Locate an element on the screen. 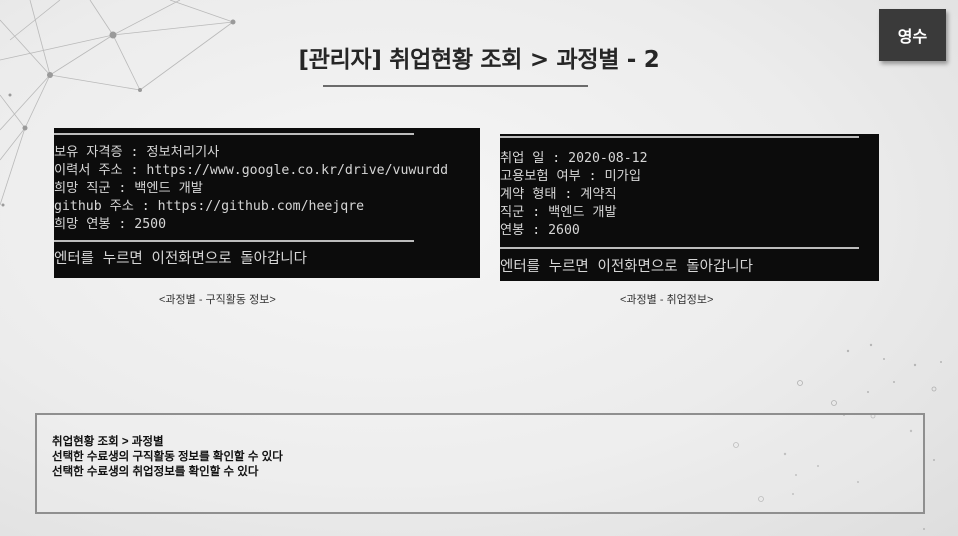  console-line: github 주소 : https://github.com/heejqre is located at coordinates (209, 206).